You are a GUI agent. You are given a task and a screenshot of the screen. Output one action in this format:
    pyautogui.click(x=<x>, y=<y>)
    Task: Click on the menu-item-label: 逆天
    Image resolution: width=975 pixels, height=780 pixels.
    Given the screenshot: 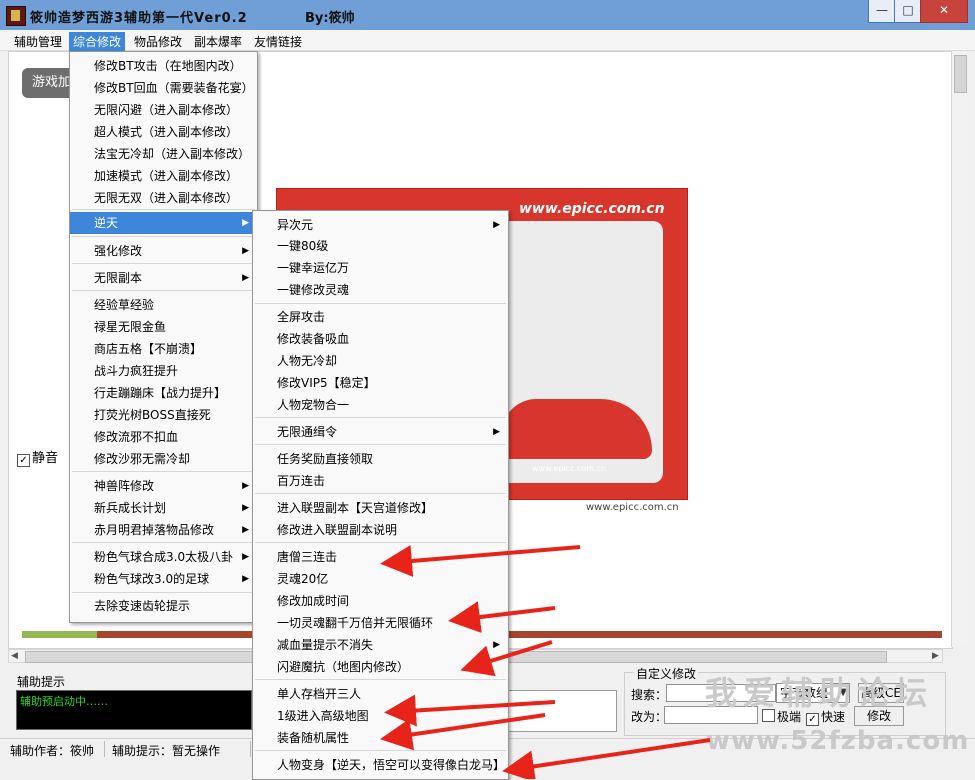 What is the action you would take?
    pyautogui.click(x=106, y=223)
    